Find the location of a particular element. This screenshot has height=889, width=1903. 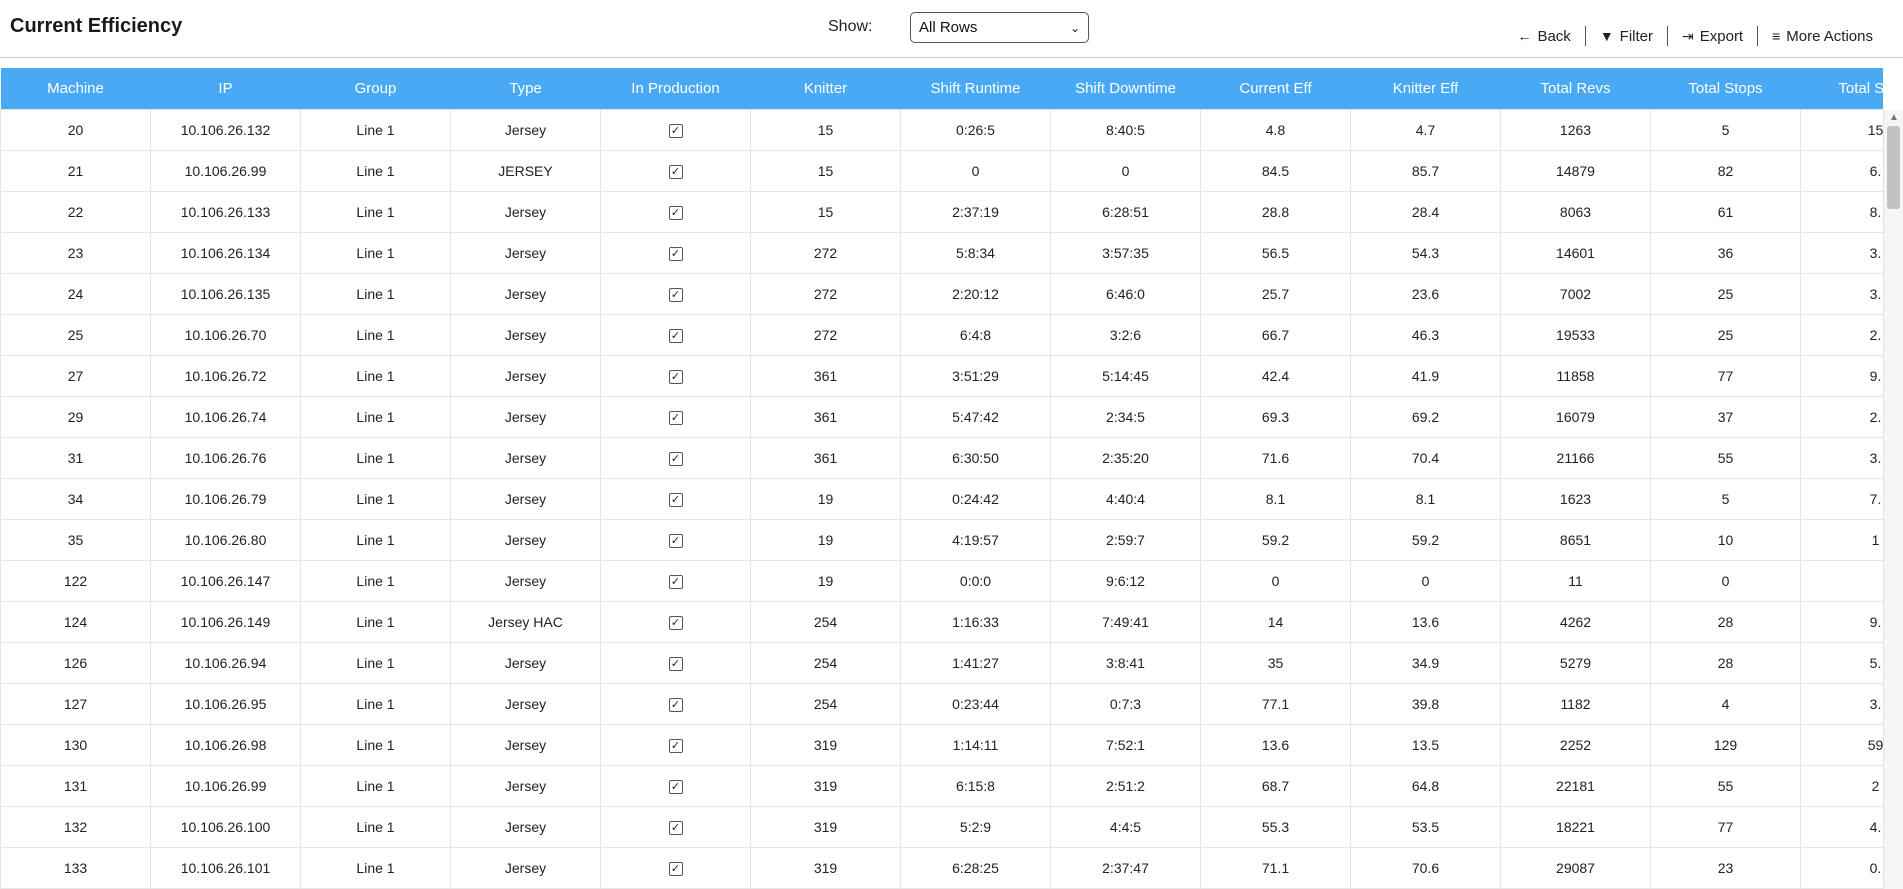

table-cell: 59.2 is located at coordinates (1425, 540).